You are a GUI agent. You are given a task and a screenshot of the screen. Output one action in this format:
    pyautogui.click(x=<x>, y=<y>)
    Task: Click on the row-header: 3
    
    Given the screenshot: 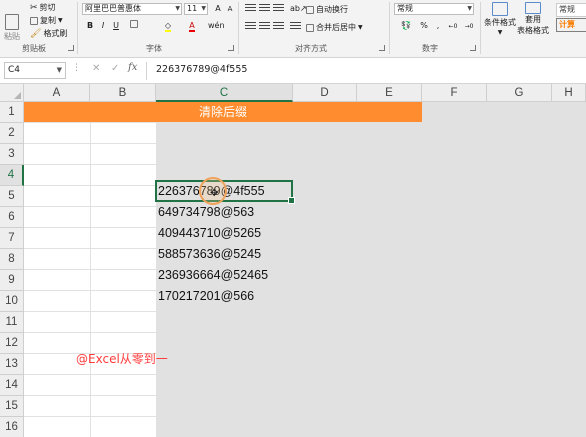 What is the action you would take?
    pyautogui.click(x=12, y=154)
    